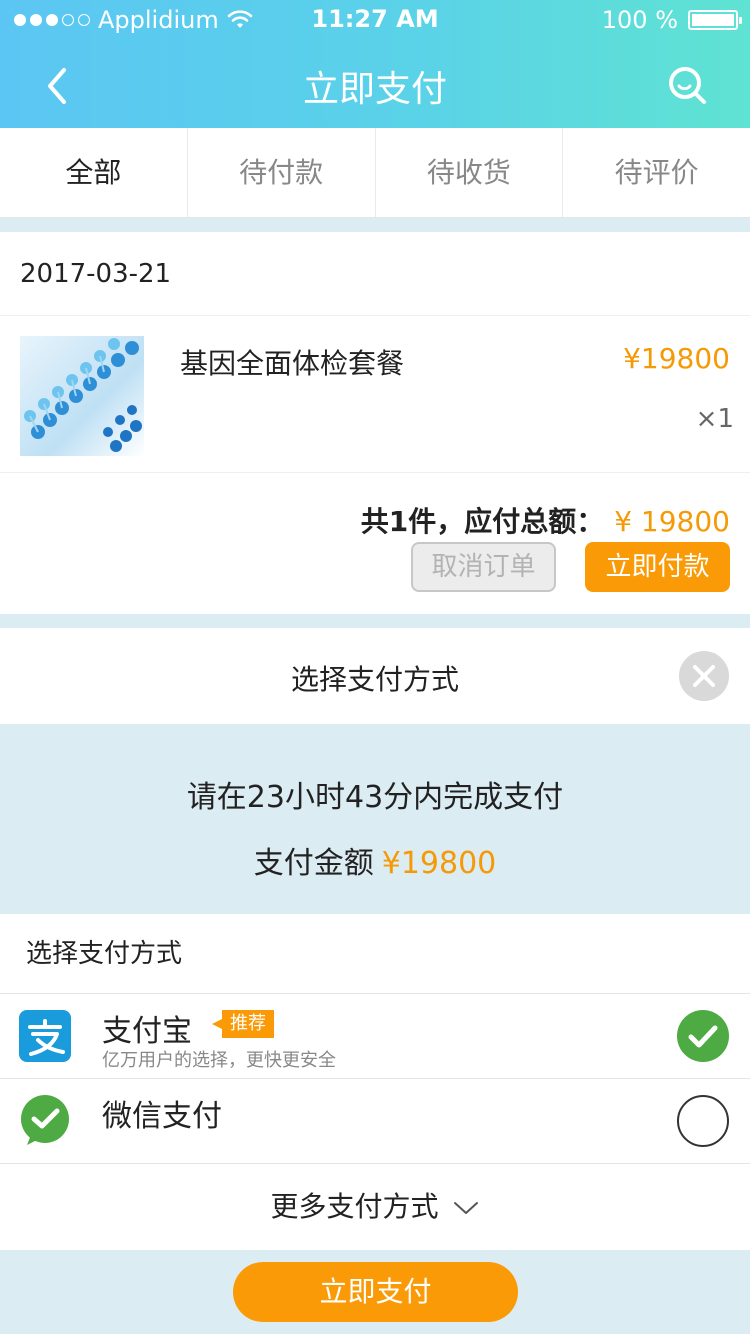 The width and height of the screenshot is (750, 1334). I want to click on order-summary: 共1件，应付总额： ¥ 19800, so click(545, 520).